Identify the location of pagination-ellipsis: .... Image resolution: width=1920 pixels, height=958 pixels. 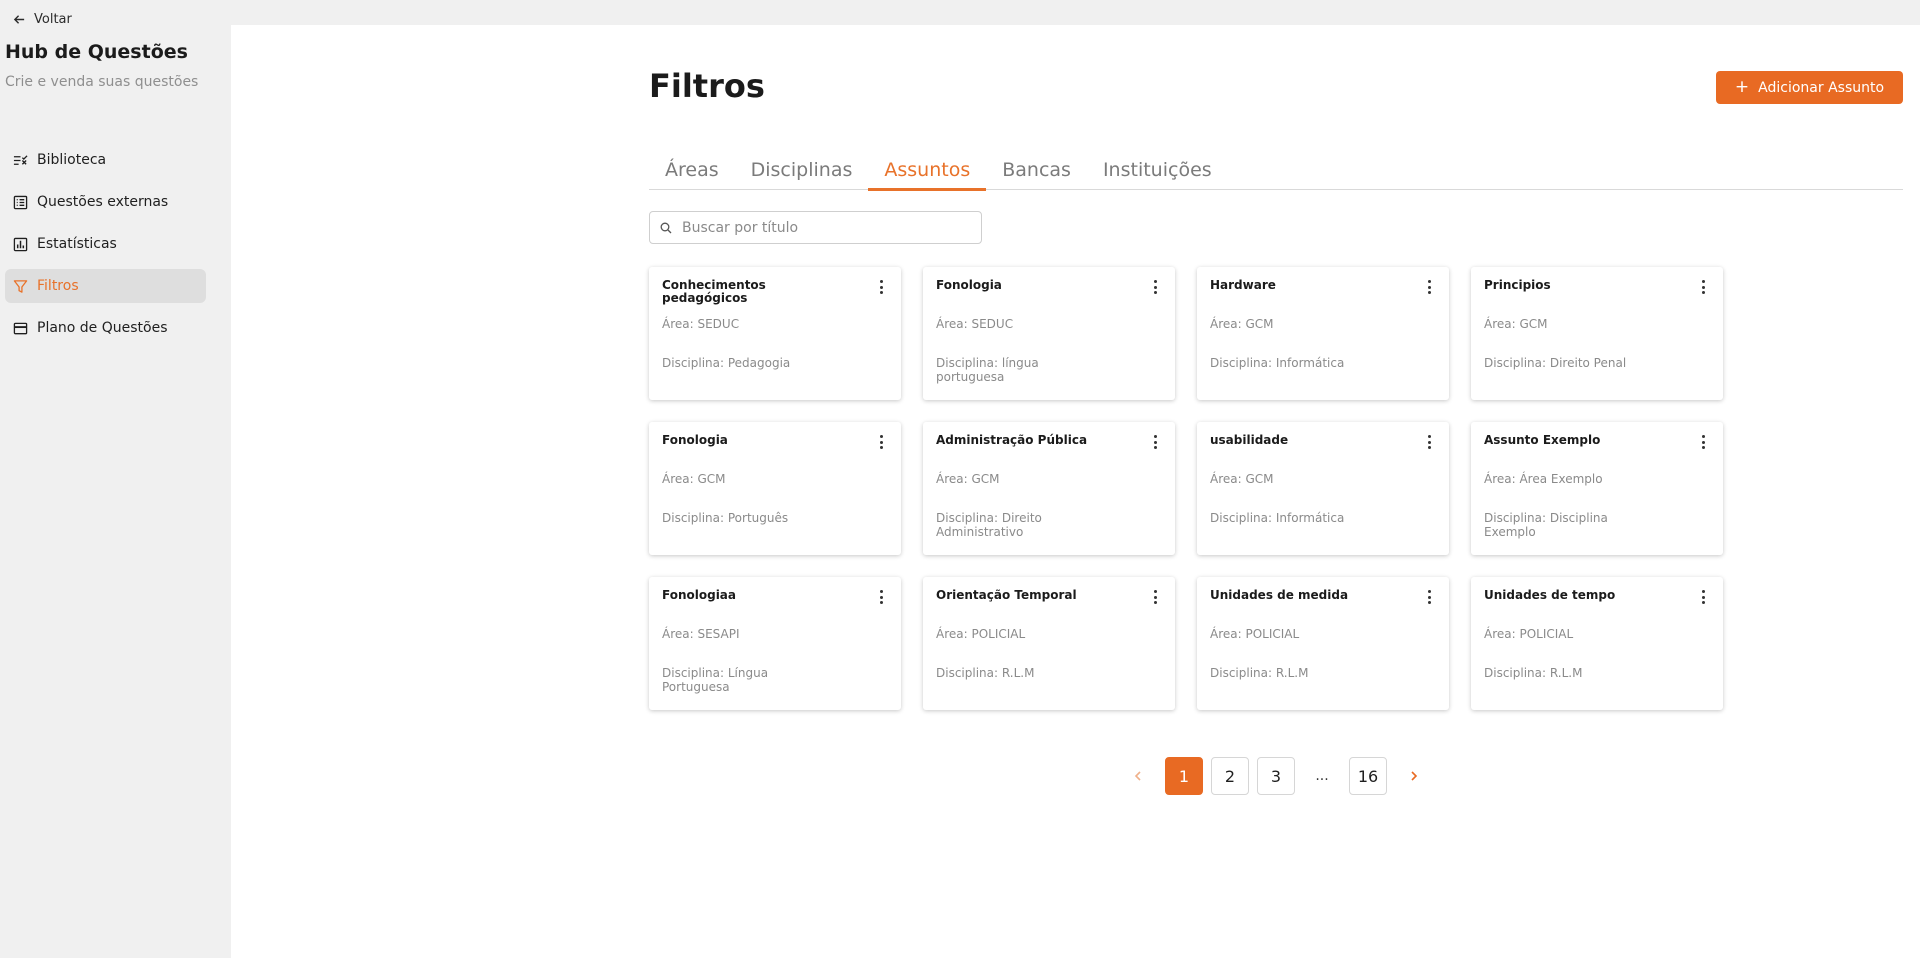
(1322, 776).